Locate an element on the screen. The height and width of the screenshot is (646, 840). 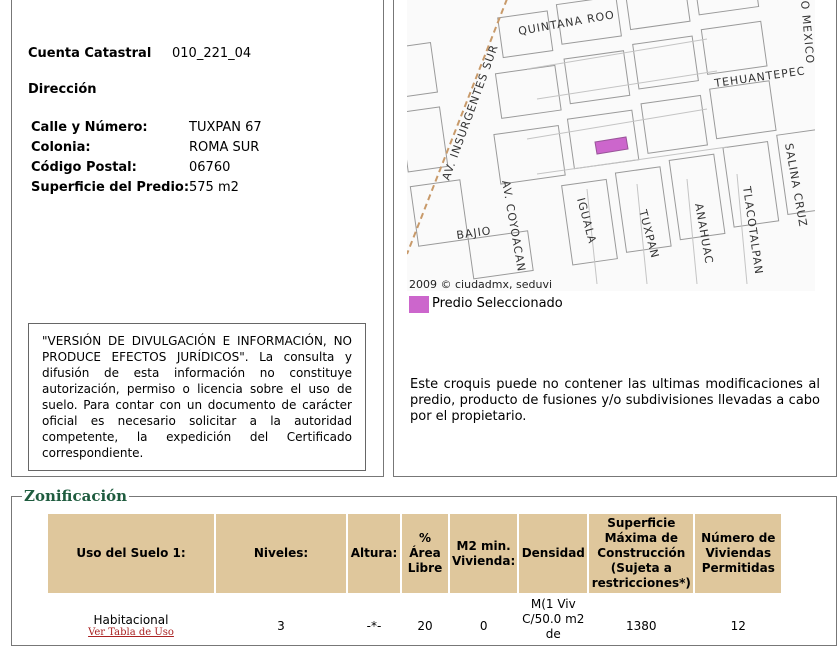
colonia-label: Colonia: is located at coordinates (61, 147).